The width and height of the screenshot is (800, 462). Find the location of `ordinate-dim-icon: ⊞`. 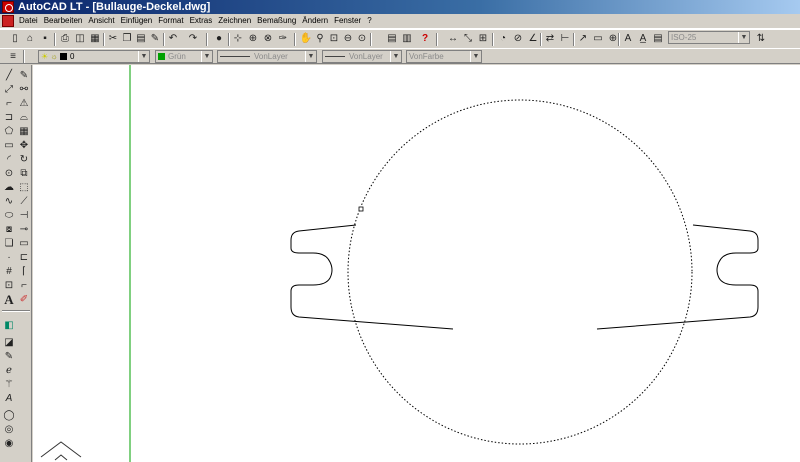

ordinate-dim-icon: ⊞ is located at coordinates (483, 39).